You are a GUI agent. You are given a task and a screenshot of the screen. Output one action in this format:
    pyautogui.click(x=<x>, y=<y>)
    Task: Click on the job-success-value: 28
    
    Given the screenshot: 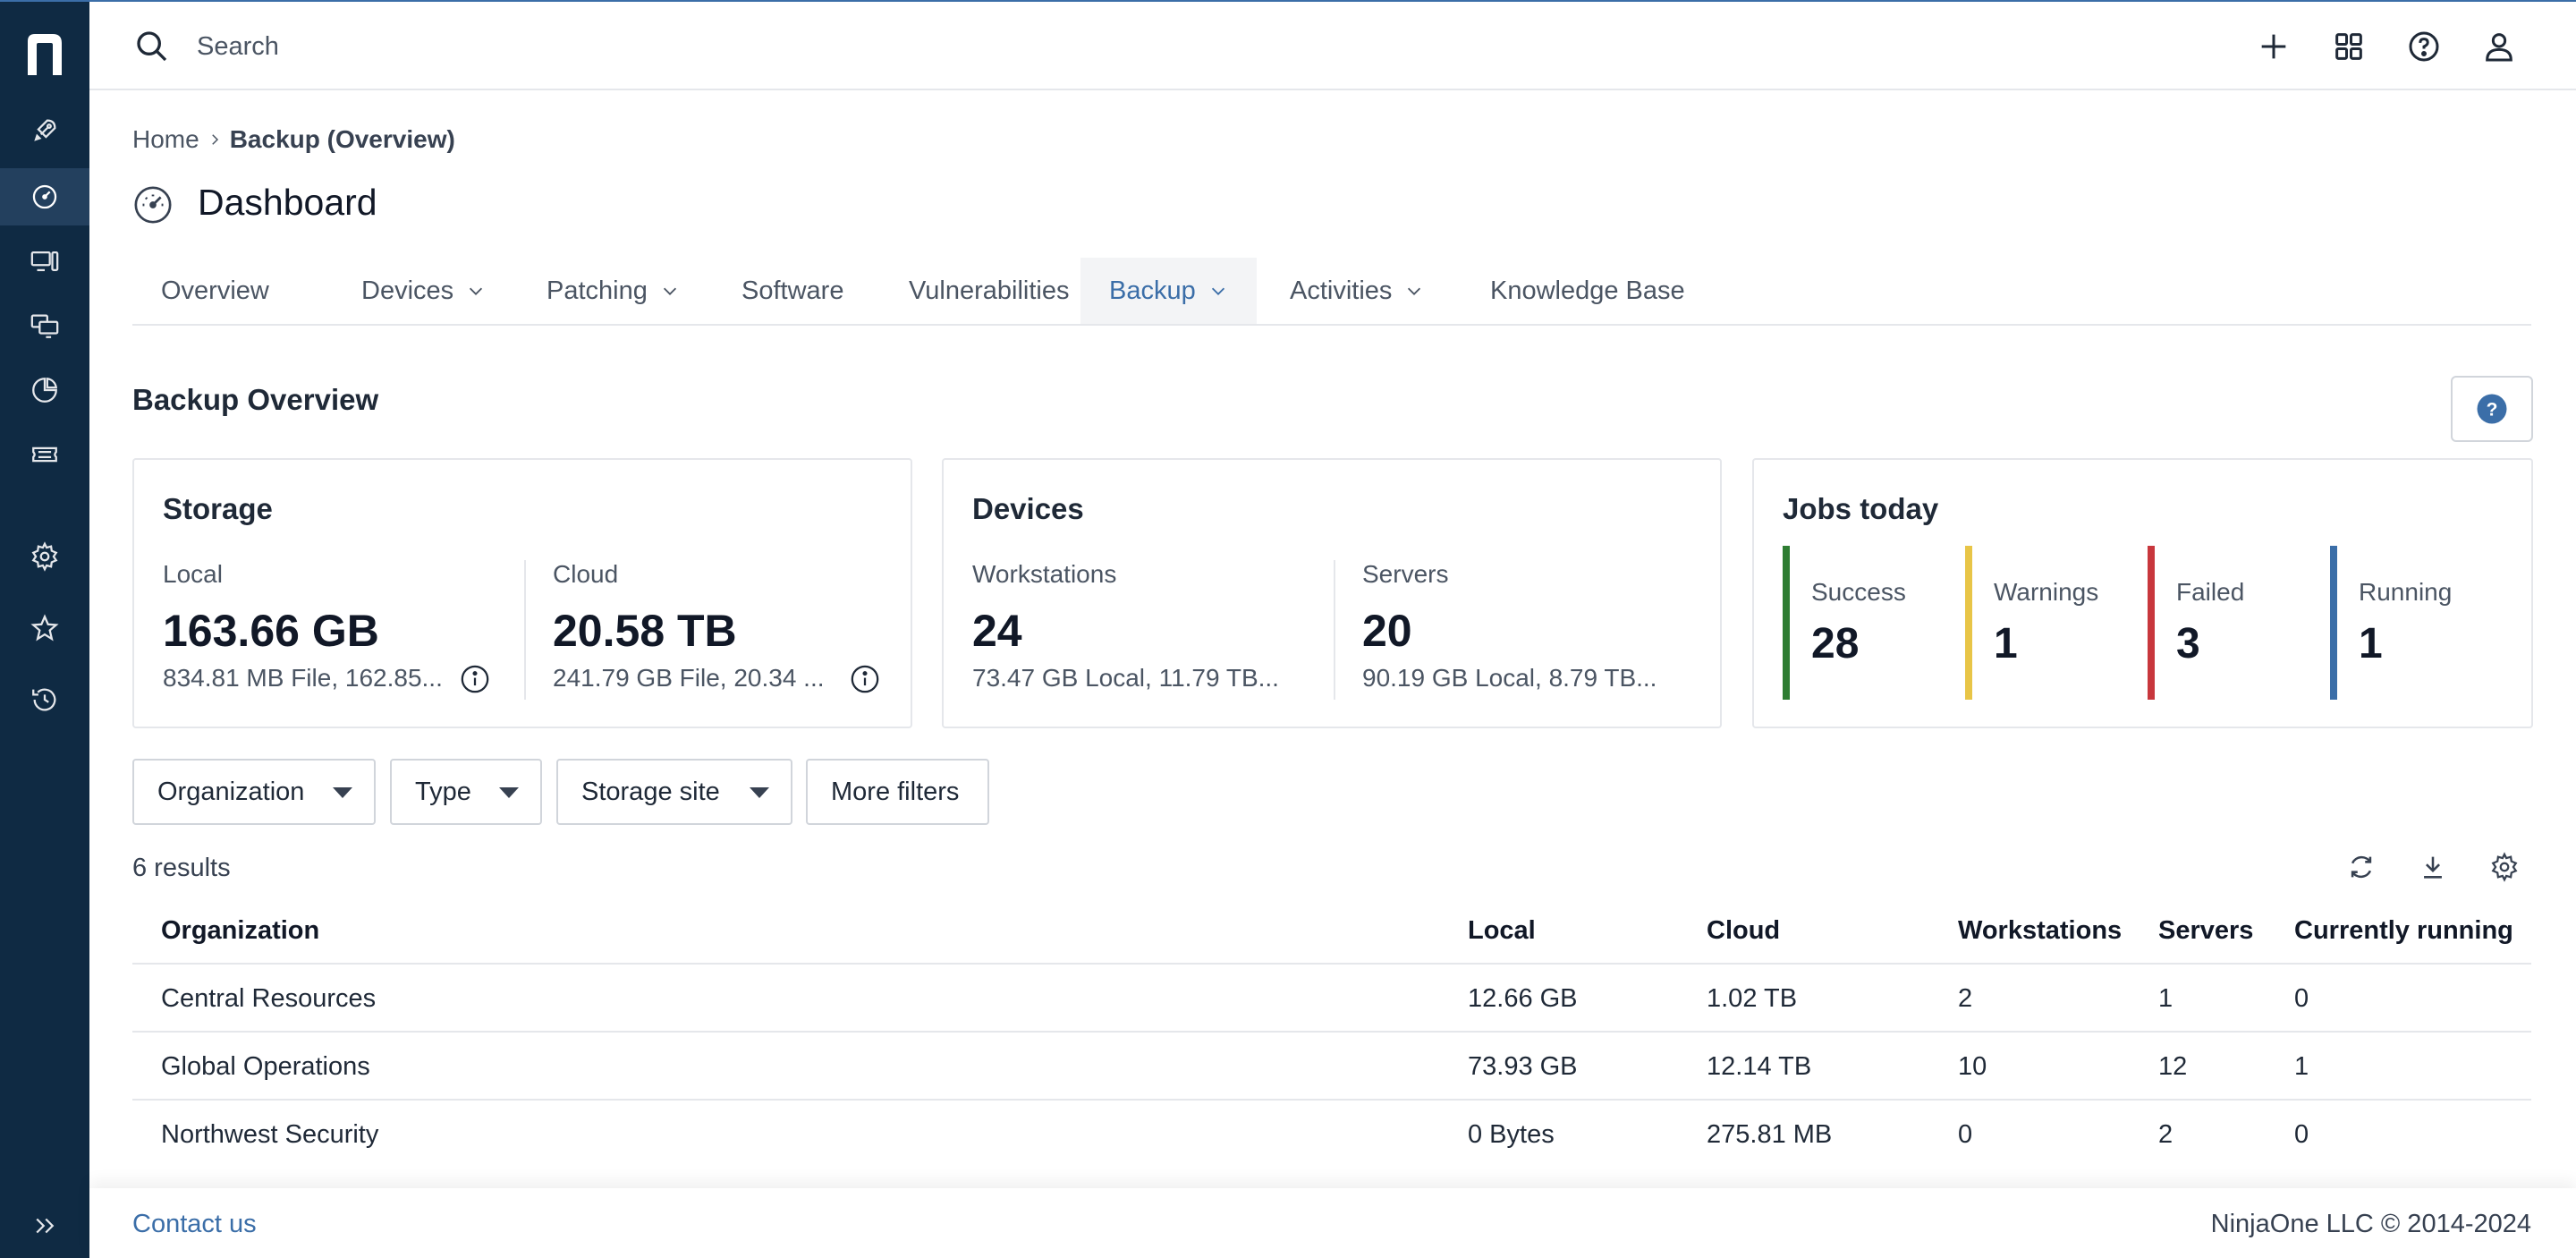 What is the action you would take?
    pyautogui.click(x=1835, y=643)
    